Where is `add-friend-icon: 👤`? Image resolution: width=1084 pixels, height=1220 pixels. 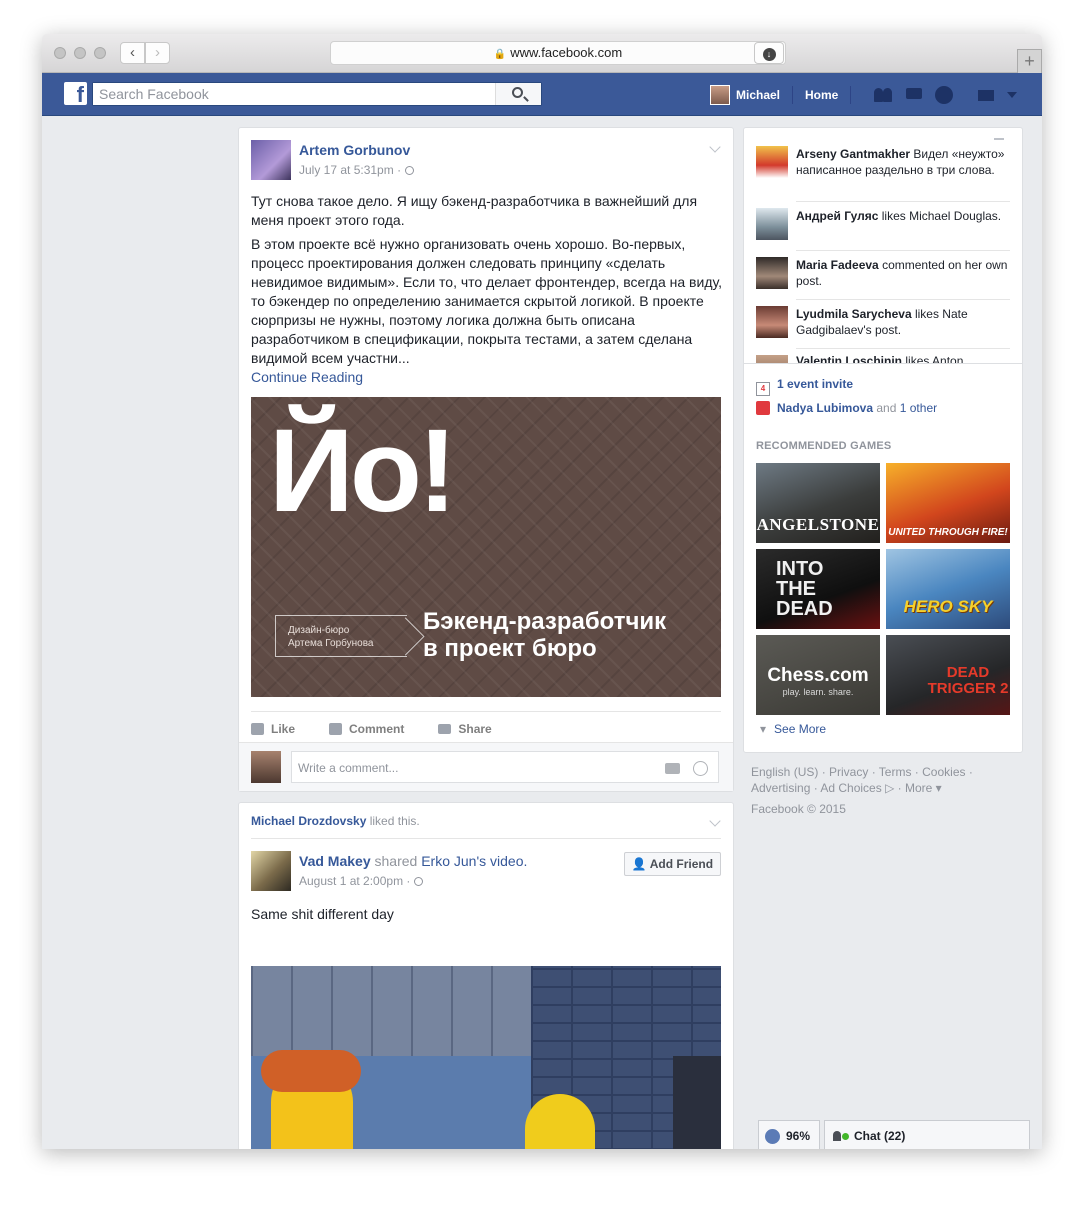
add-friend-icon: 👤 is located at coordinates (639, 864).